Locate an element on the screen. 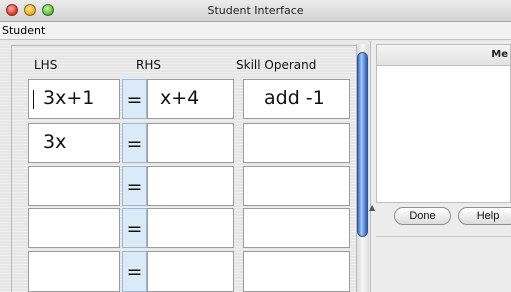 This screenshot has width=511, height=292. title-bar: Student Interface is located at coordinates (255, 11).